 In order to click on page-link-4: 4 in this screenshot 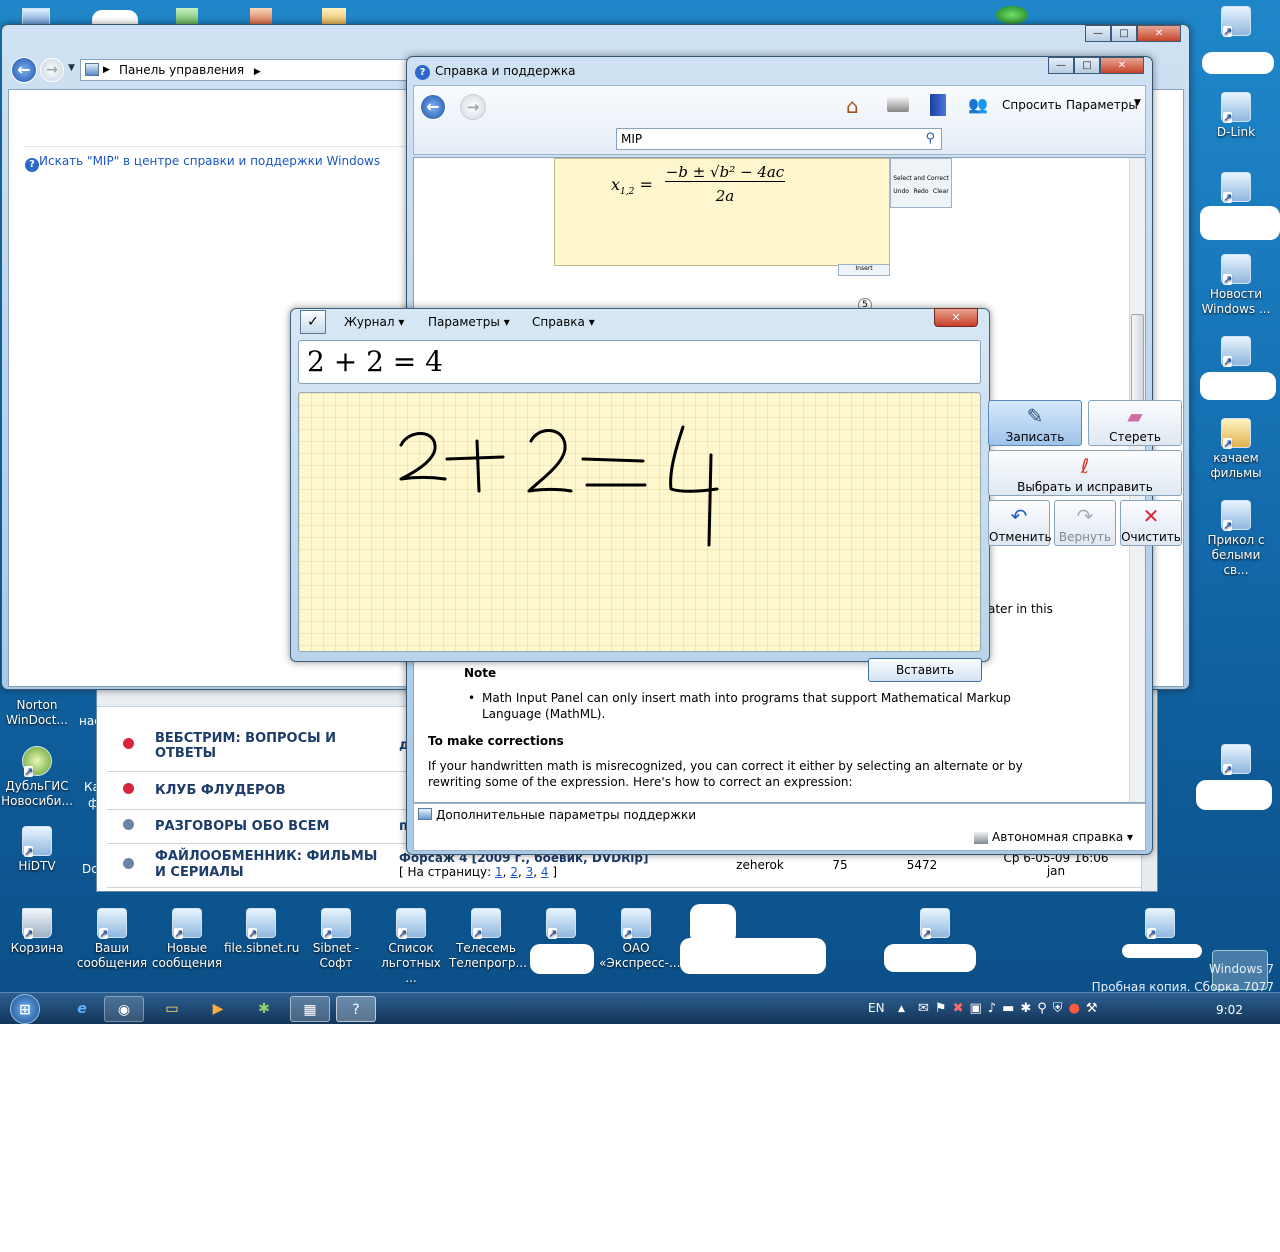, I will do `click(545, 872)`.